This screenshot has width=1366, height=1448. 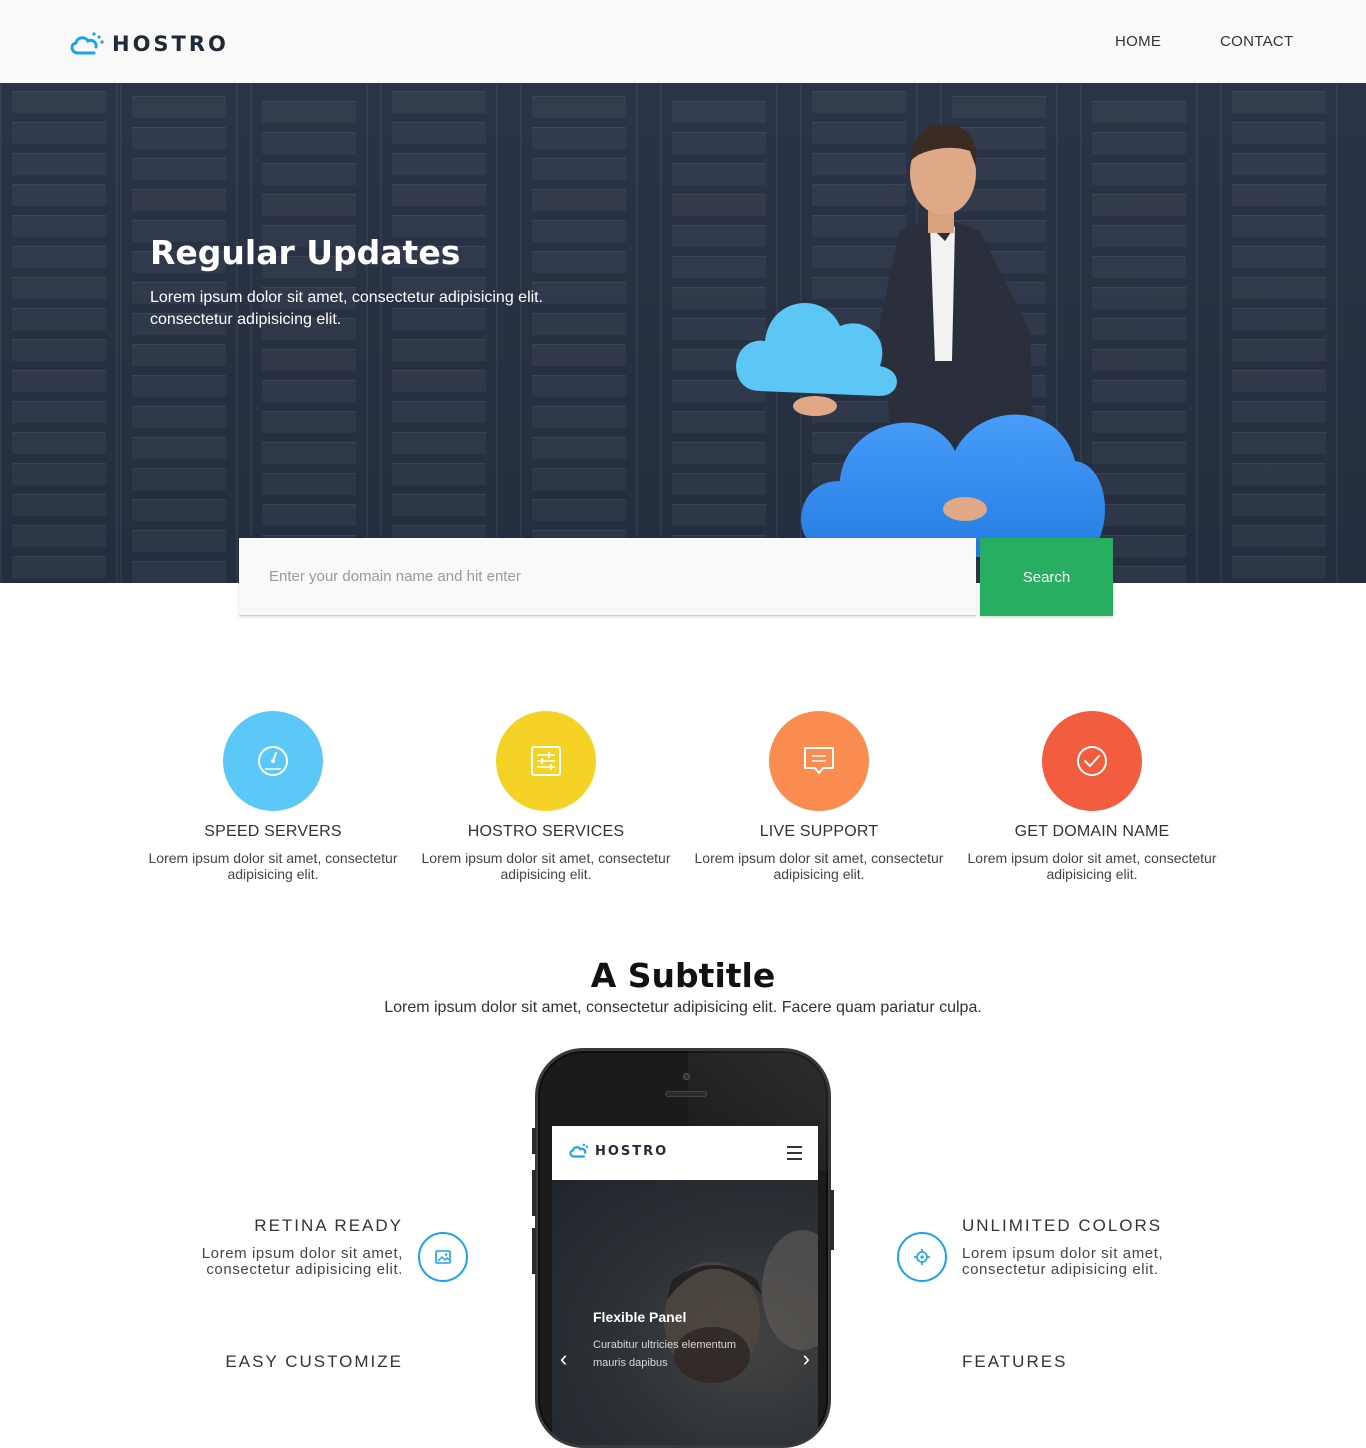 What do you see at coordinates (1046, 577) in the screenshot?
I see `search-button: Search` at bounding box center [1046, 577].